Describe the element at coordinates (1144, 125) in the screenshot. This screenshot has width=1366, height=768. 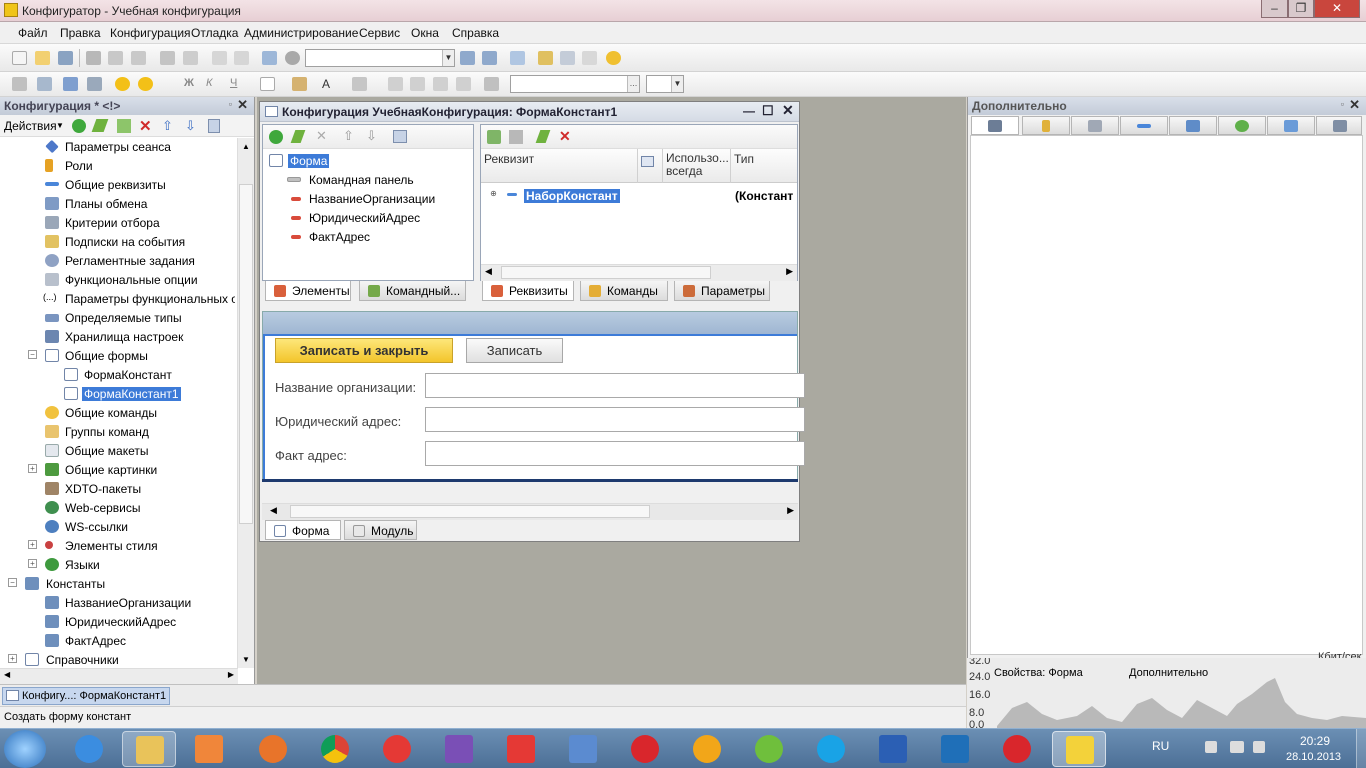
I see `tab-attribute` at that location.